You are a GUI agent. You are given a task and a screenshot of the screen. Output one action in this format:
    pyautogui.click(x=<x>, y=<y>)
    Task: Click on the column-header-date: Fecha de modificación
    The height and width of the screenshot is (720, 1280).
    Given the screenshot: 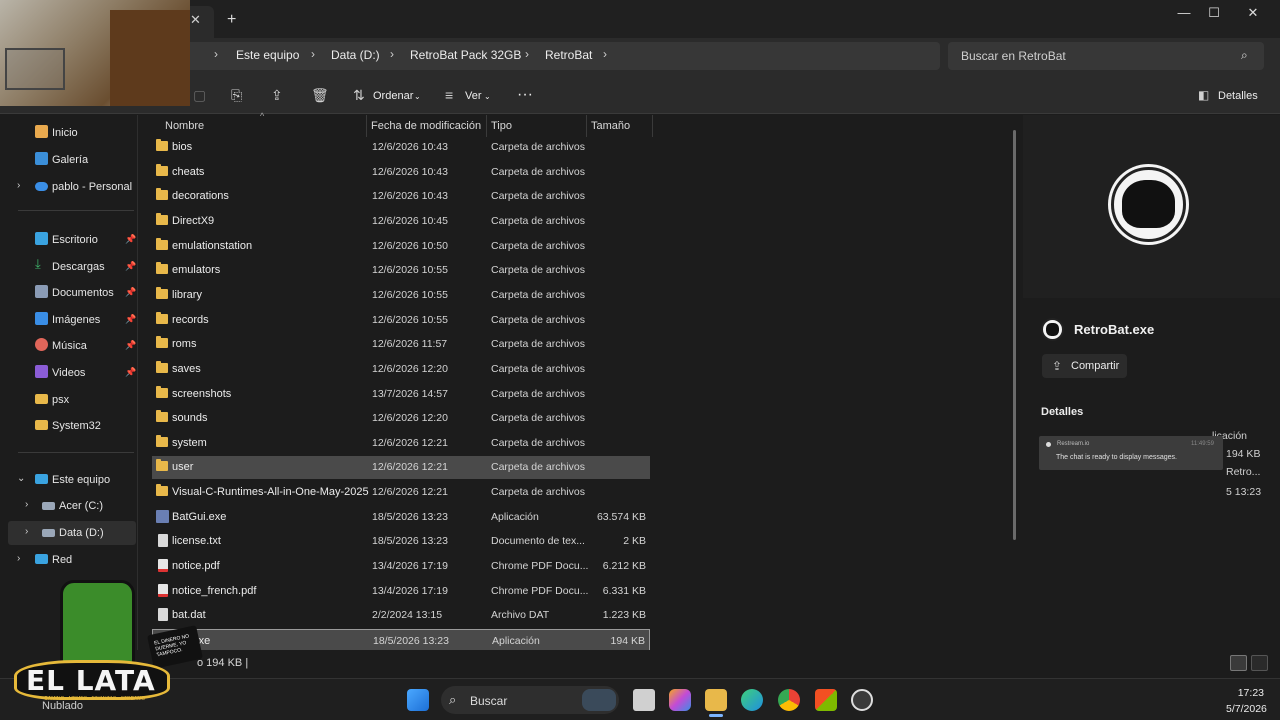 What is the action you would take?
    pyautogui.click(x=426, y=126)
    